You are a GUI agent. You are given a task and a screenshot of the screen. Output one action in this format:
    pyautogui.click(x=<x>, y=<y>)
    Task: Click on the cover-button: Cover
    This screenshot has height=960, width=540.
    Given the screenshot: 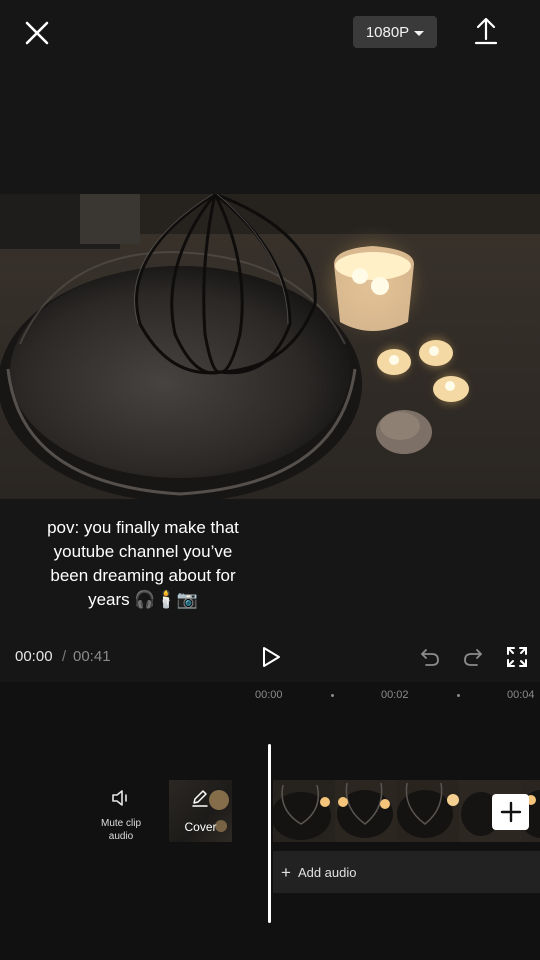 What is the action you would take?
    pyautogui.click(x=200, y=811)
    